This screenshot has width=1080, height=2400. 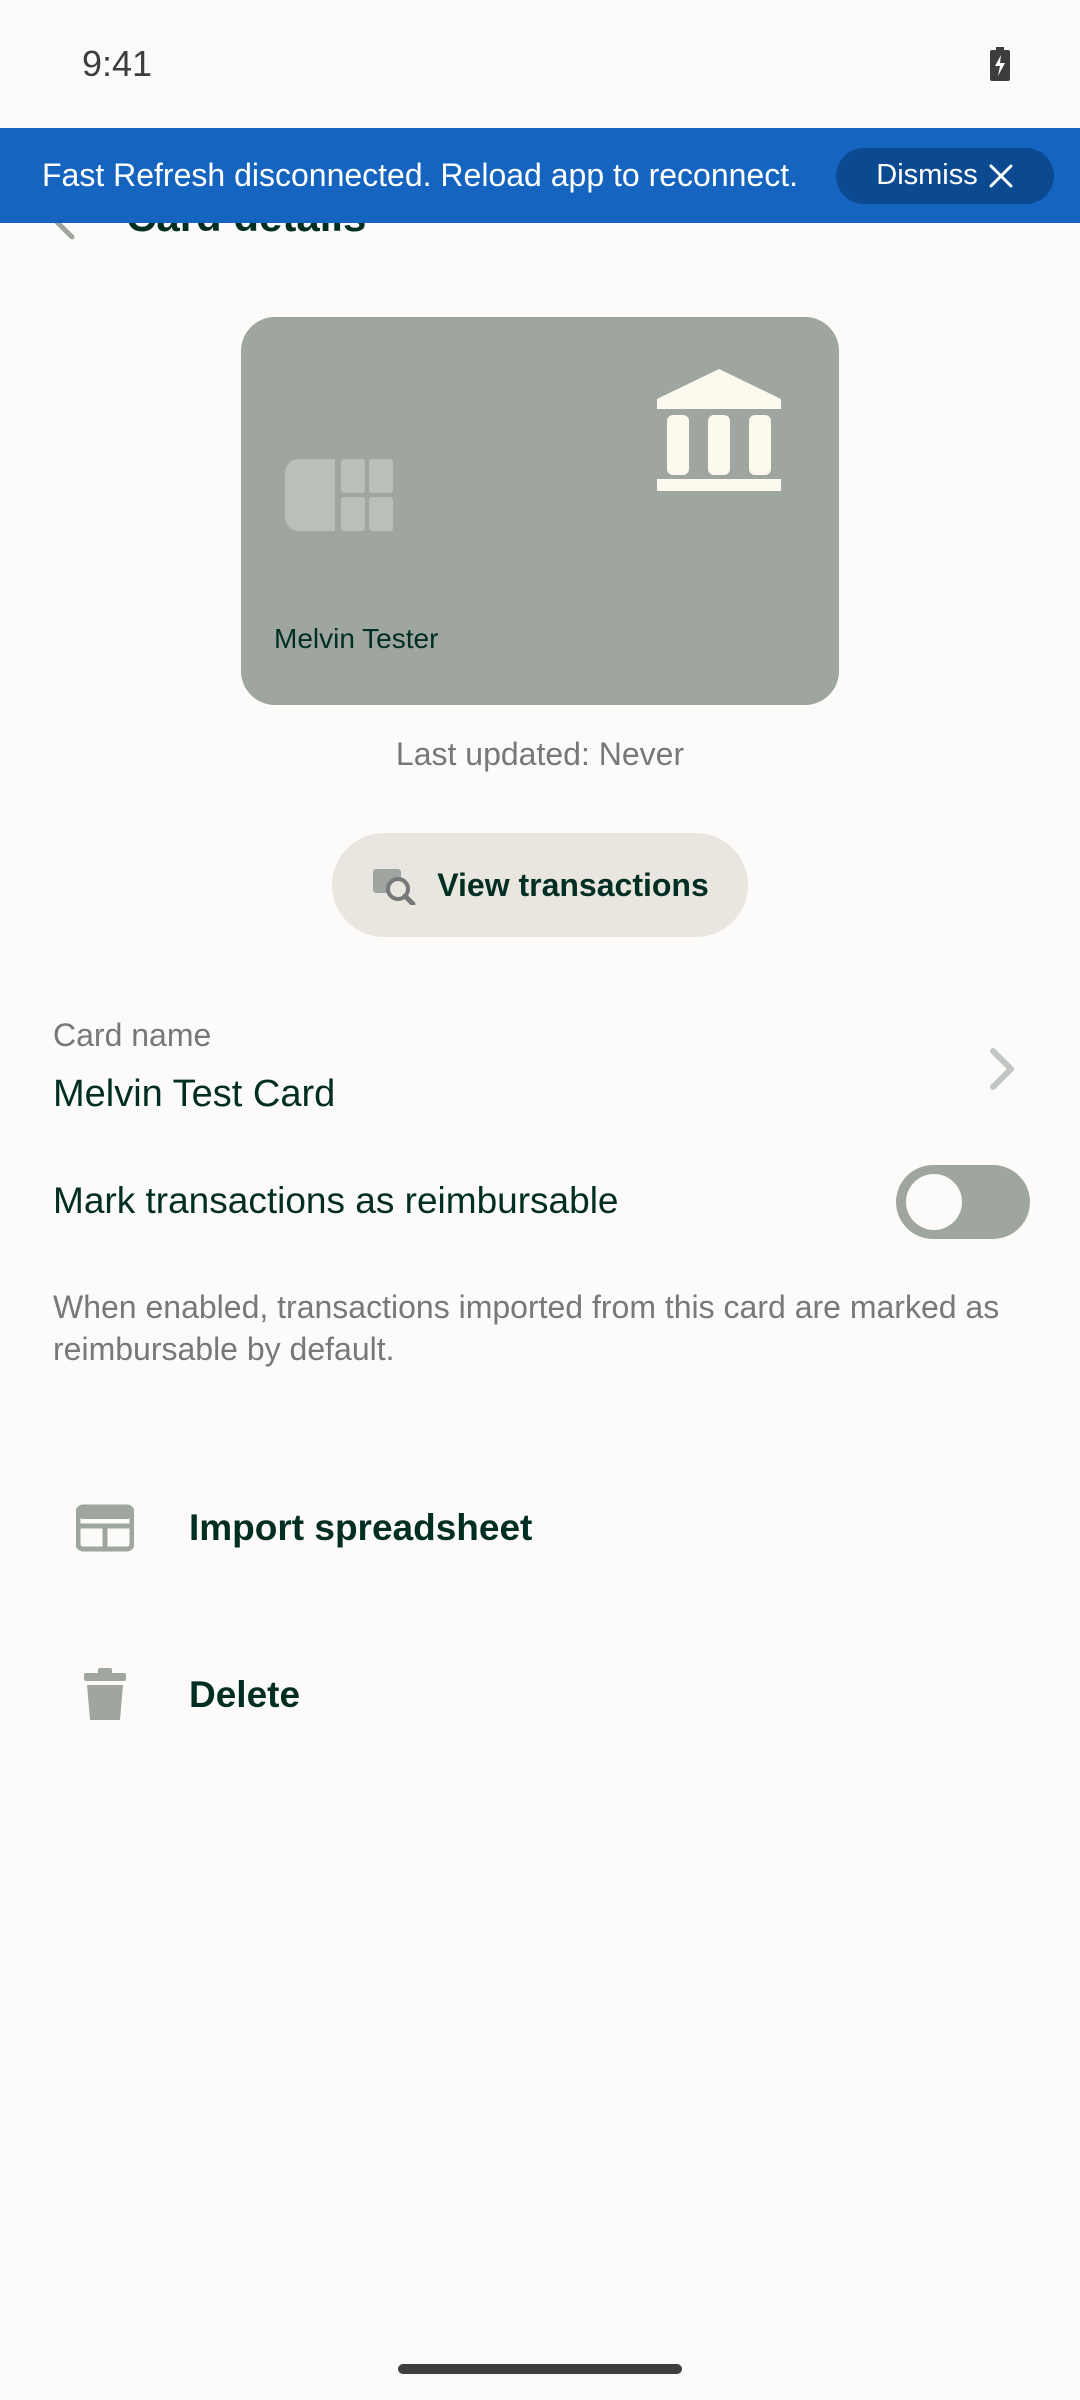 What do you see at coordinates (339, 495) in the screenshot?
I see `card-chip-icon` at bounding box center [339, 495].